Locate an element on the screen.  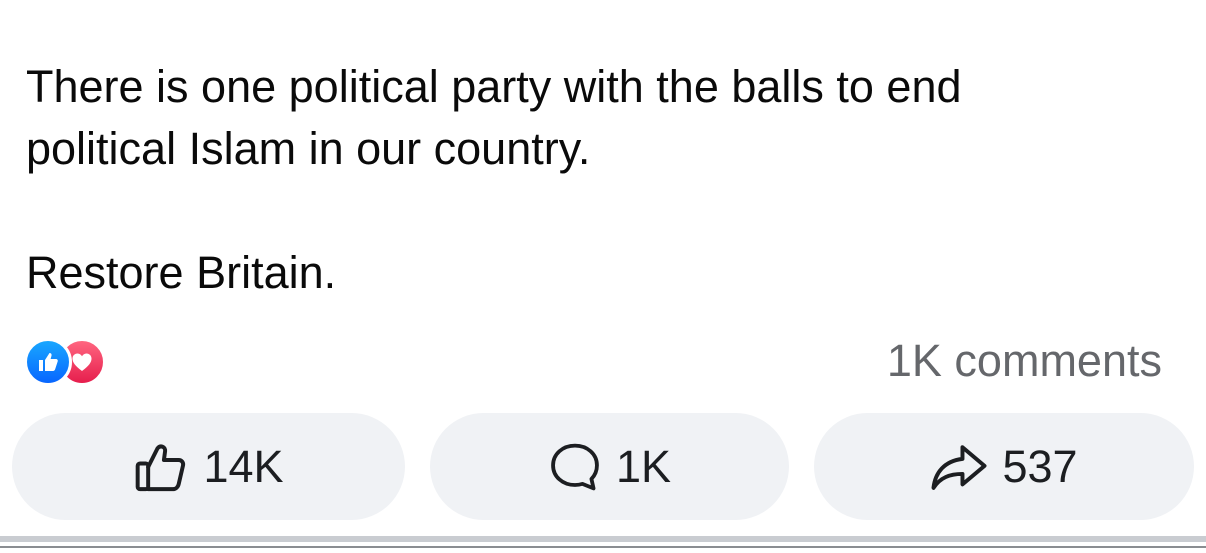
post-text-line: Restore Britain. is located at coordinates (181, 272).